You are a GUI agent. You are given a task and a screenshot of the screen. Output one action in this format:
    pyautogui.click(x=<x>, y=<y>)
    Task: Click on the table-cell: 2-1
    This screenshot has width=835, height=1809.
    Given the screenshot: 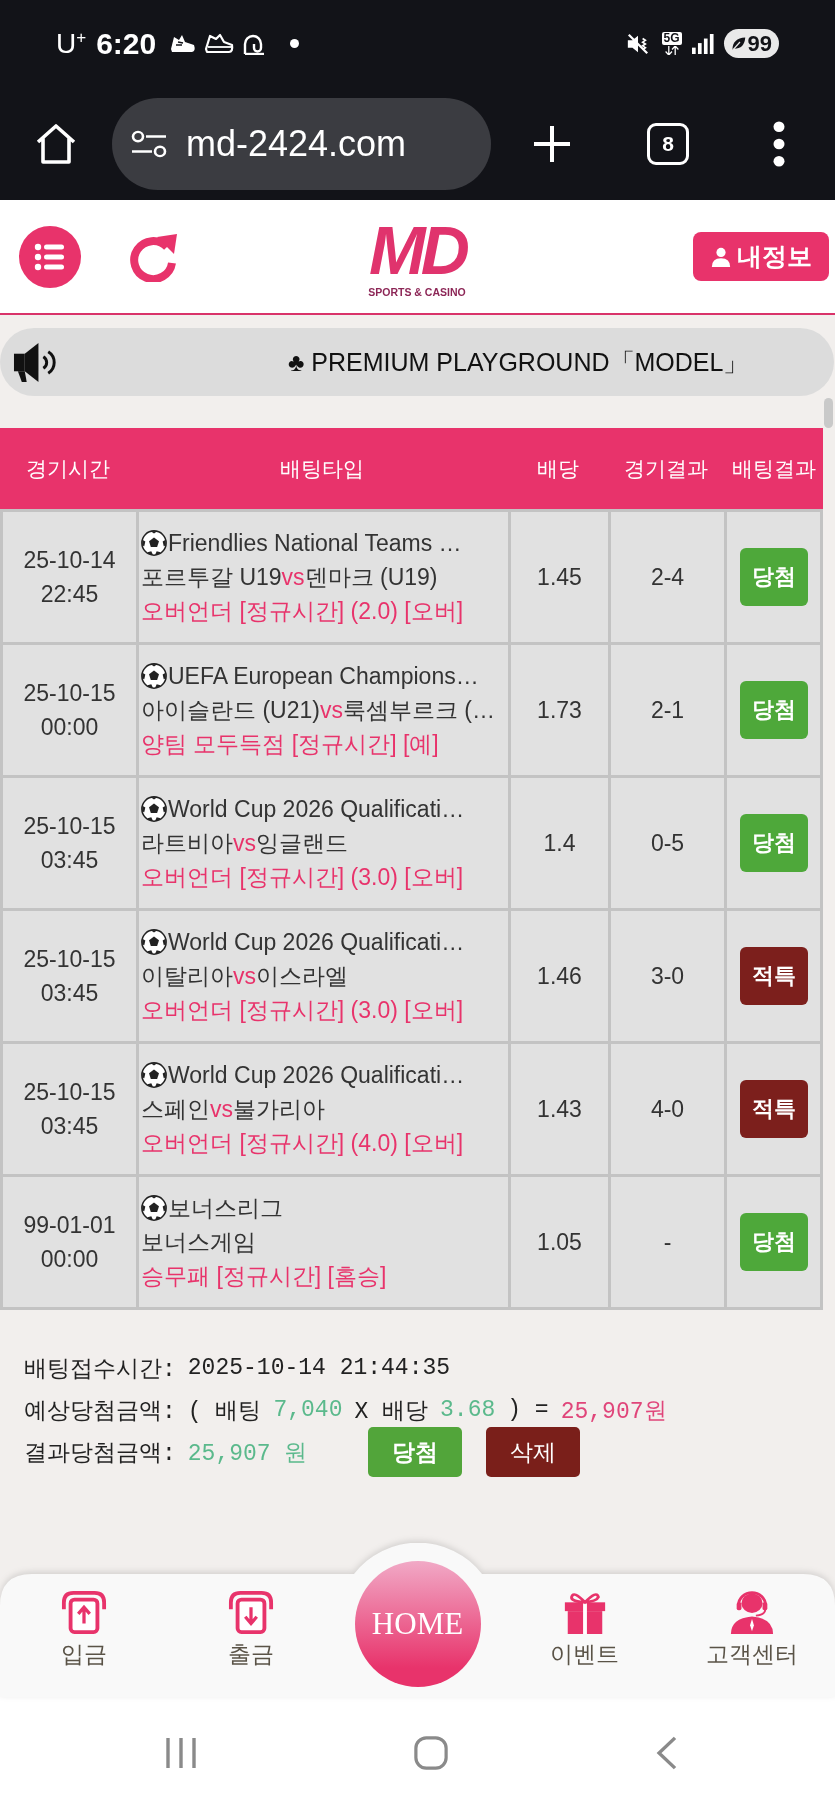 What is the action you would take?
    pyautogui.click(x=667, y=710)
    